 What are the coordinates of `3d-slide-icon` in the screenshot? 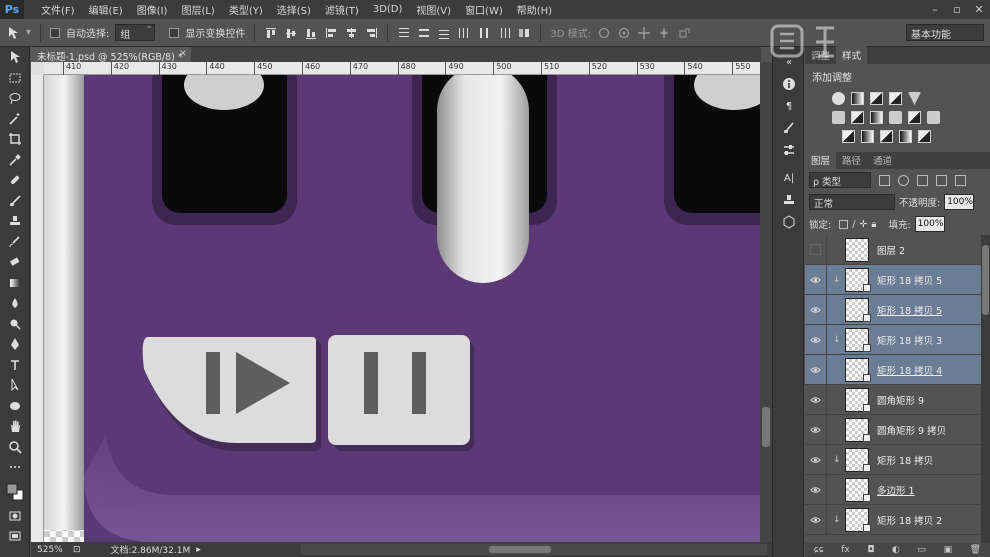 It's located at (664, 33).